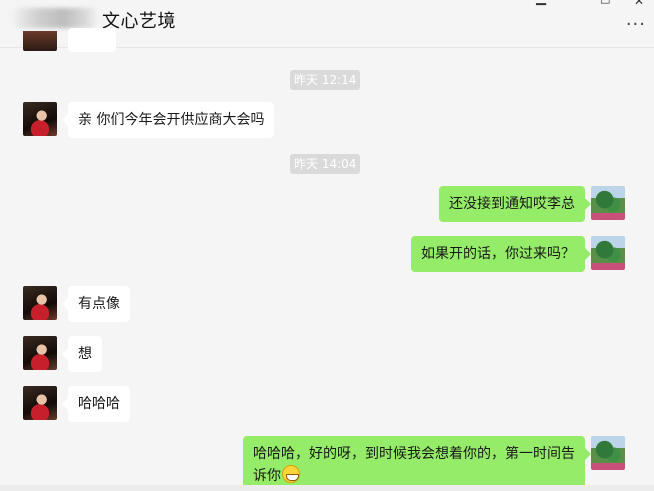 This screenshot has width=654, height=491. What do you see at coordinates (515, 204) in the screenshot?
I see `message-bubble-outgoing: 还没接到通知哎李总` at bounding box center [515, 204].